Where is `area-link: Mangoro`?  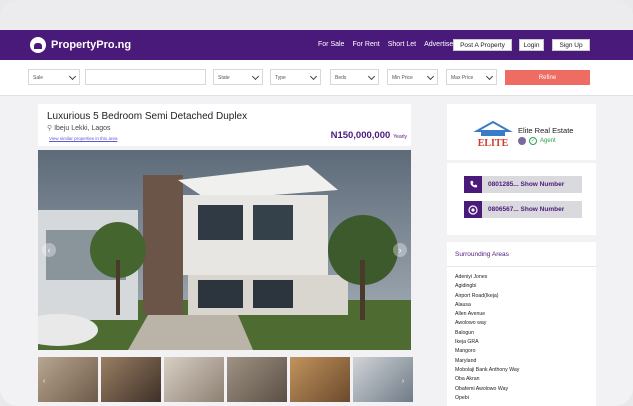 area-link: Mangoro is located at coordinates (487, 351).